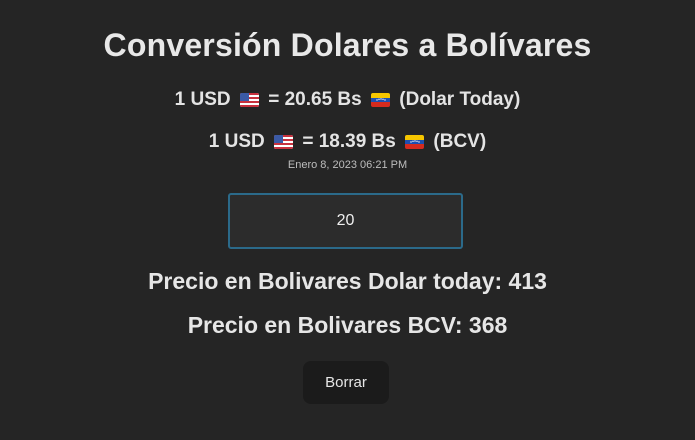 The image size is (695, 440). Describe the element at coordinates (323, 99) in the screenshot. I see `rate-value: 20.65 Bs` at that location.